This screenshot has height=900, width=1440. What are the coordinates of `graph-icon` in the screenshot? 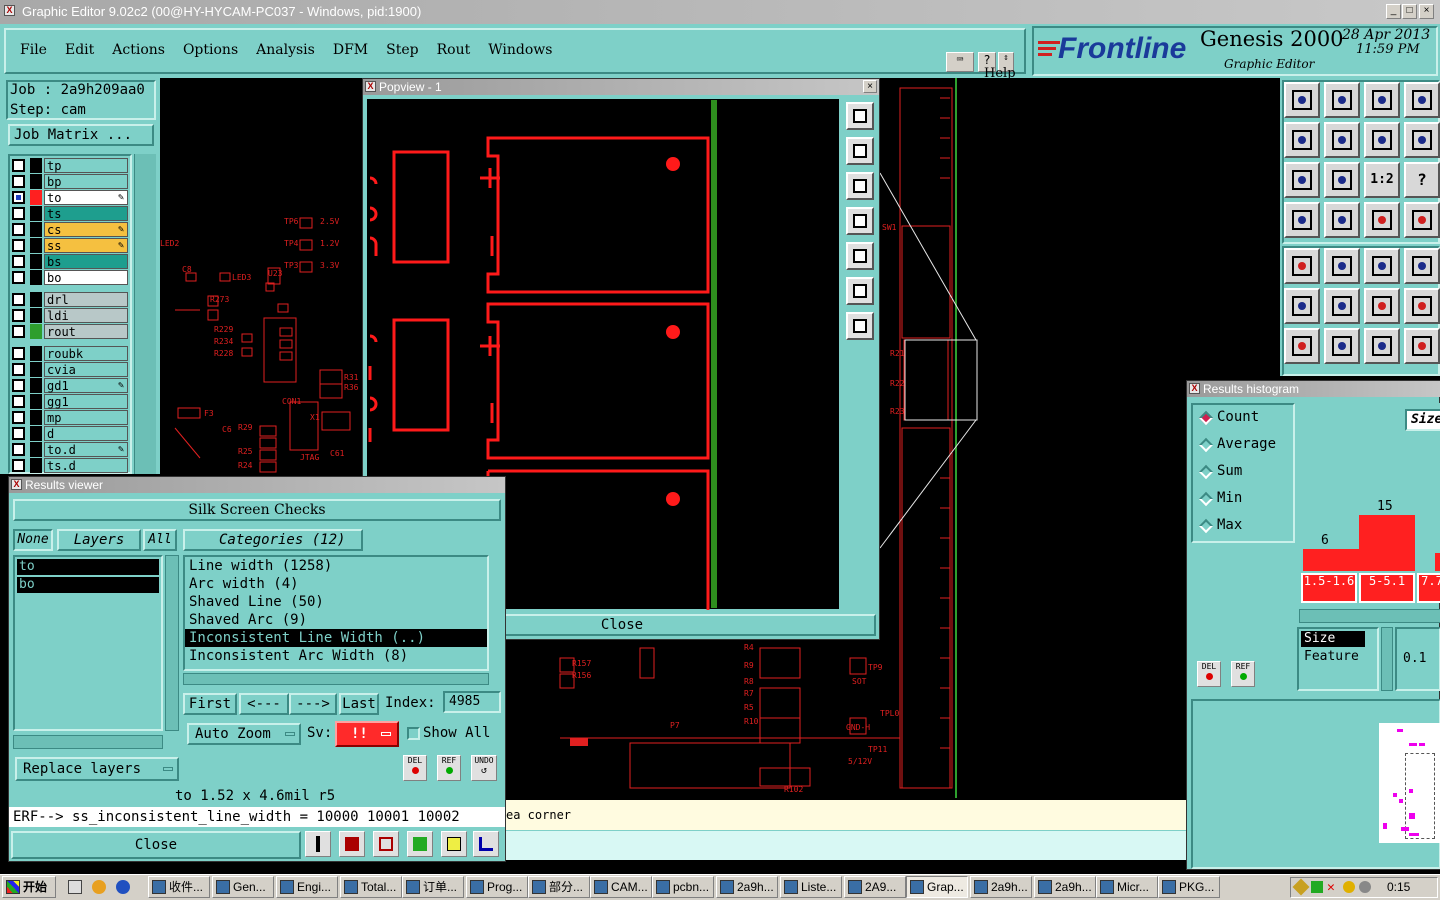 It's located at (486, 844).